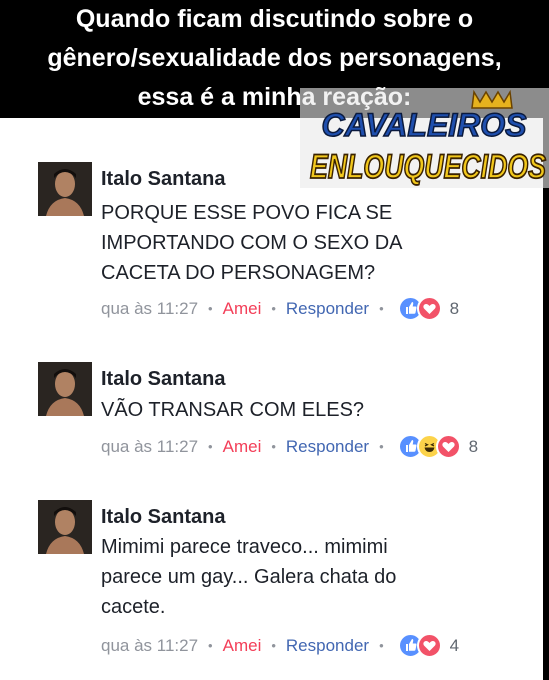  What do you see at coordinates (247, 213) in the screenshot?
I see `comment-text-line: PORQUE ESSE POVO FICA SE` at bounding box center [247, 213].